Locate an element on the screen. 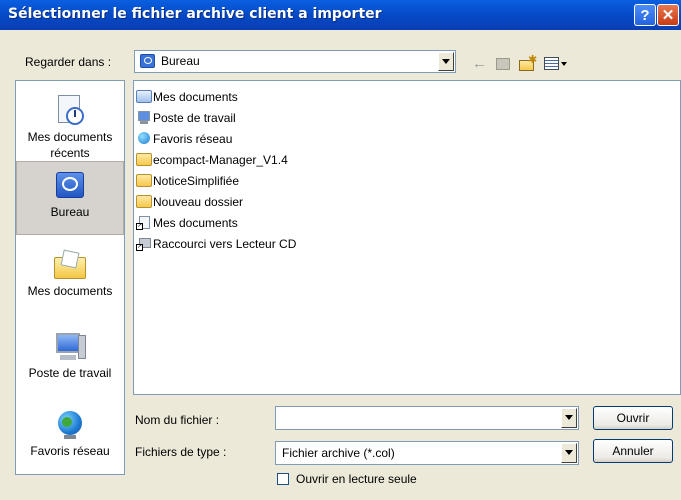  my-documents-icon is located at coordinates (70, 265).